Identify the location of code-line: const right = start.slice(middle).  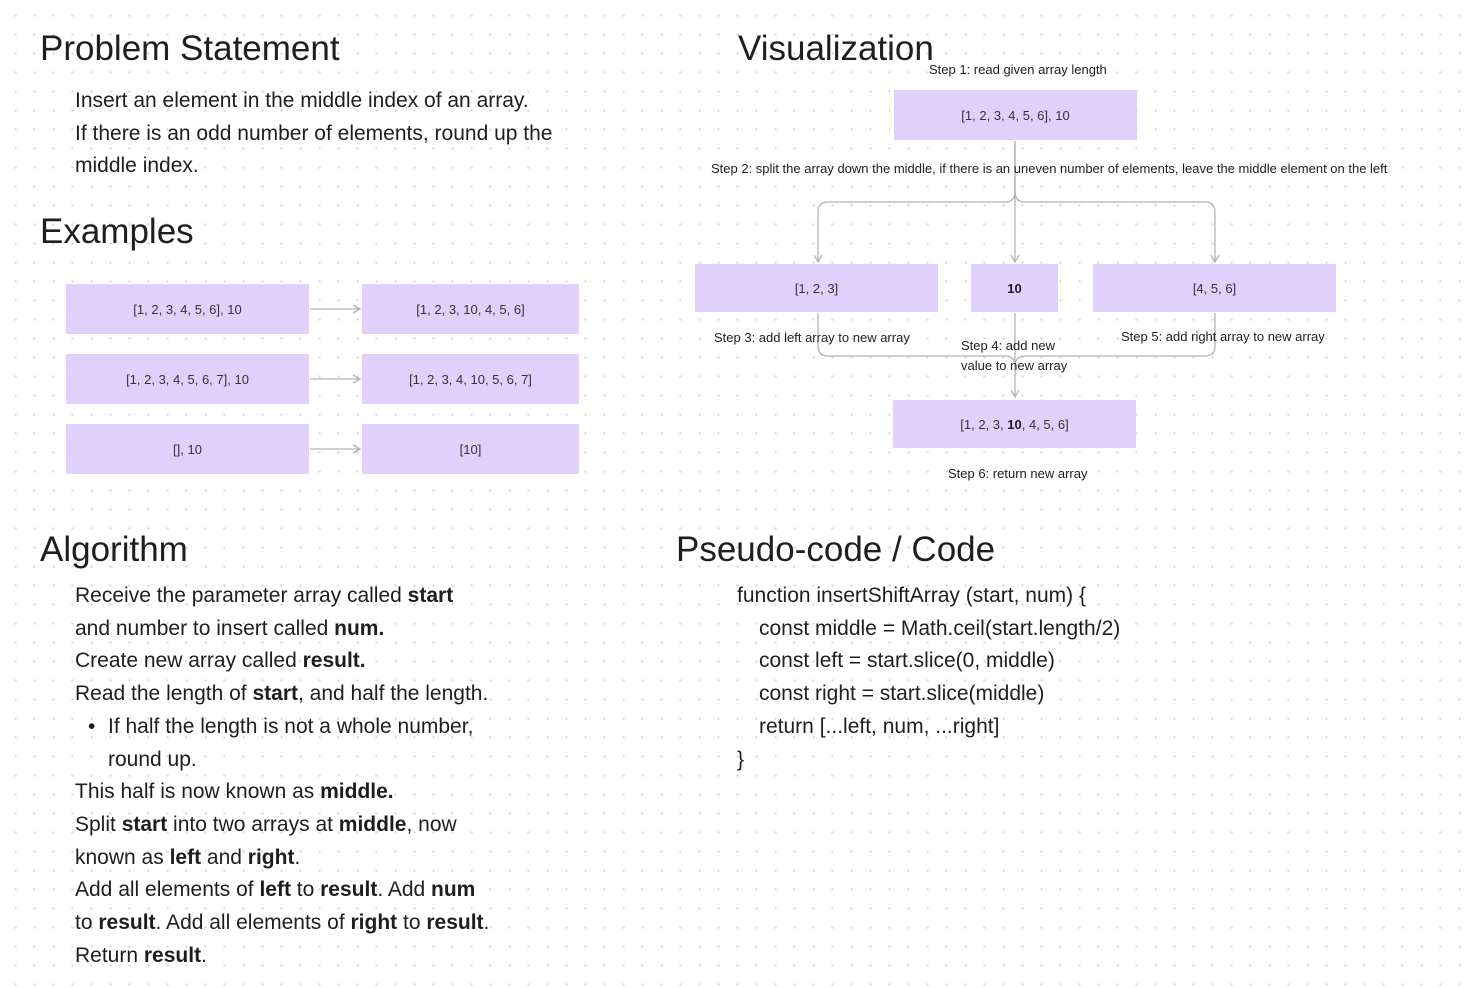
(902, 694).